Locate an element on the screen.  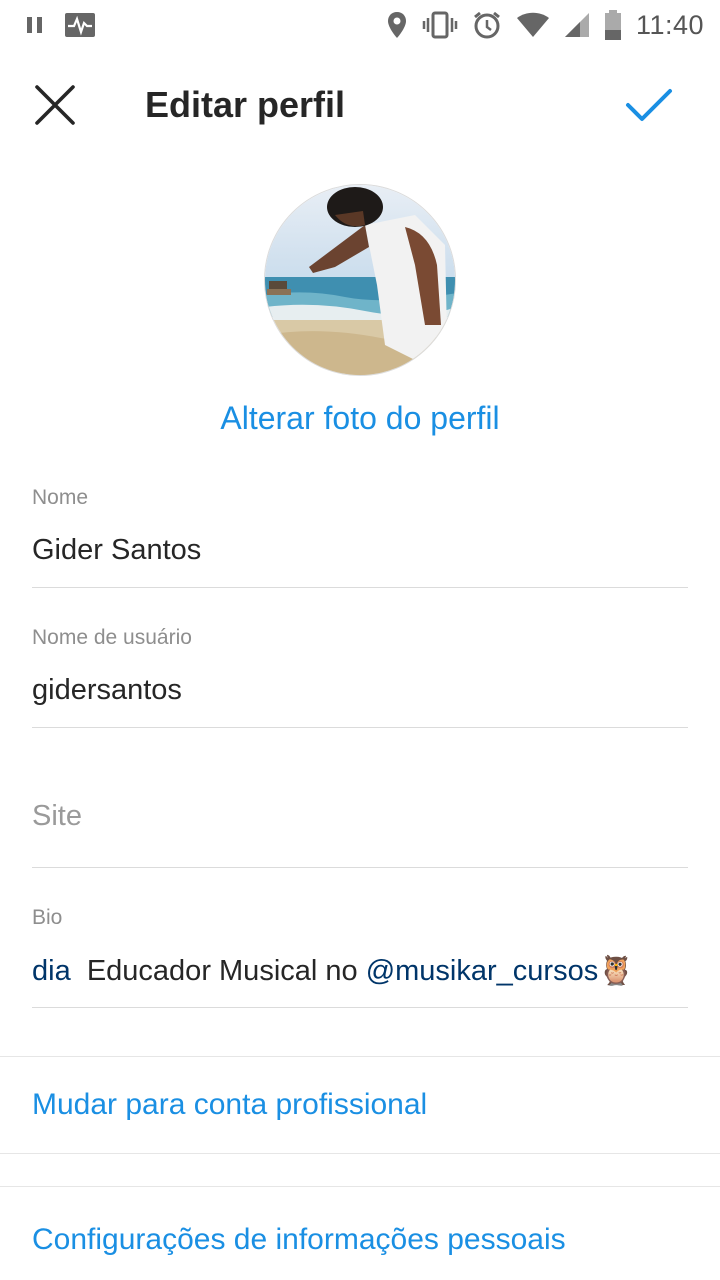
top-app-bar: Editar perfil is located at coordinates (360, 106).